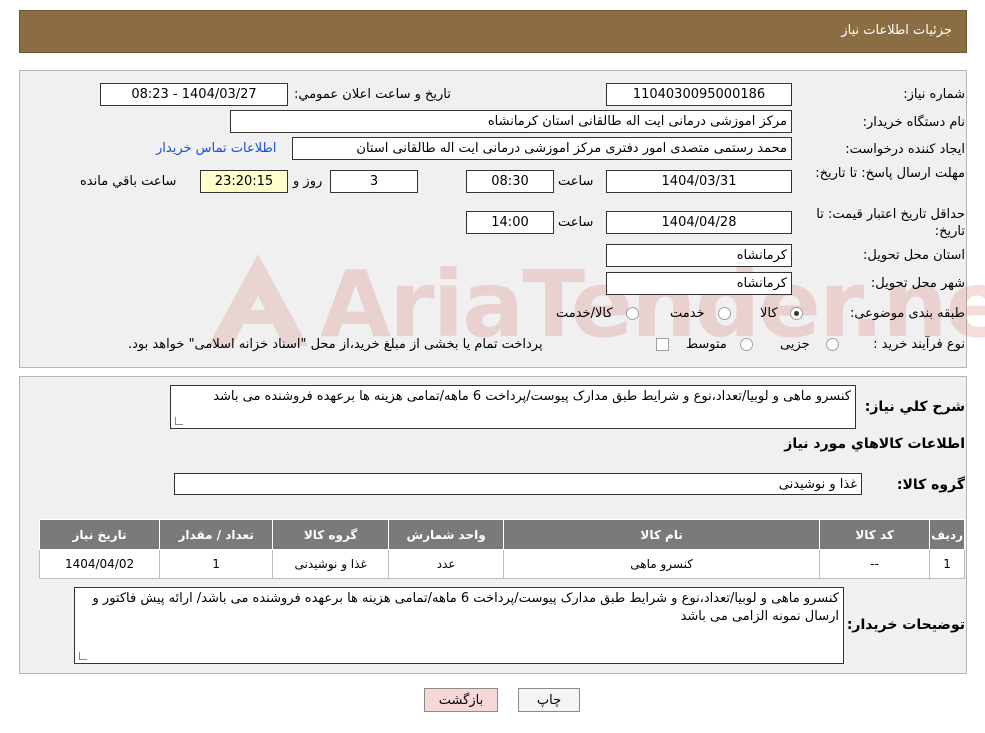 This screenshot has height=733, width=985. What do you see at coordinates (576, 222) in the screenshot?
I see `validity-time-label: ساعت` at bounding box center [576, 222].